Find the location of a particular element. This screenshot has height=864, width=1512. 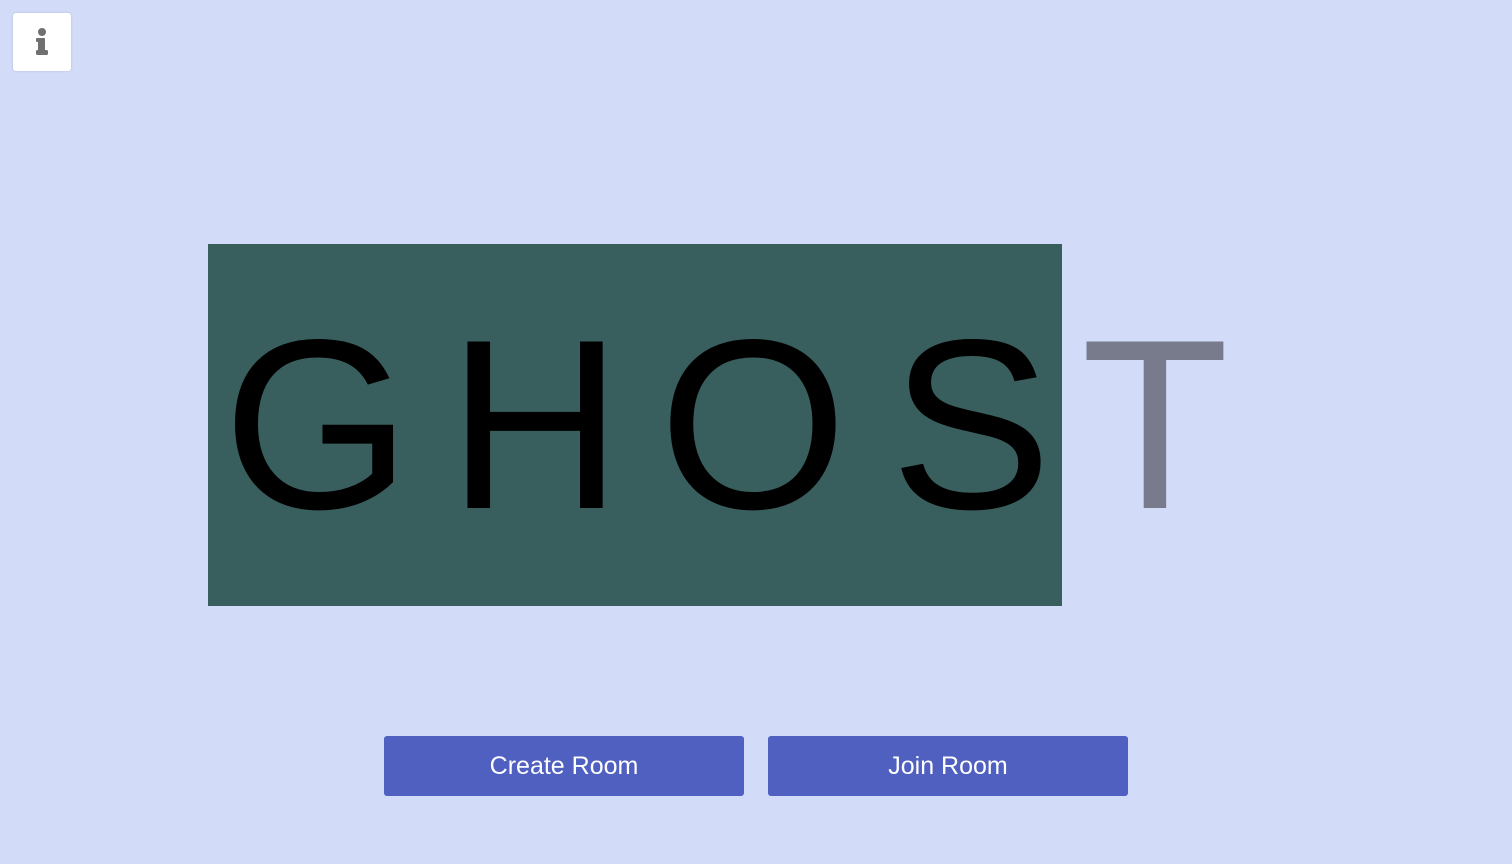

letter-h: H is located at coordinates (535, 425).